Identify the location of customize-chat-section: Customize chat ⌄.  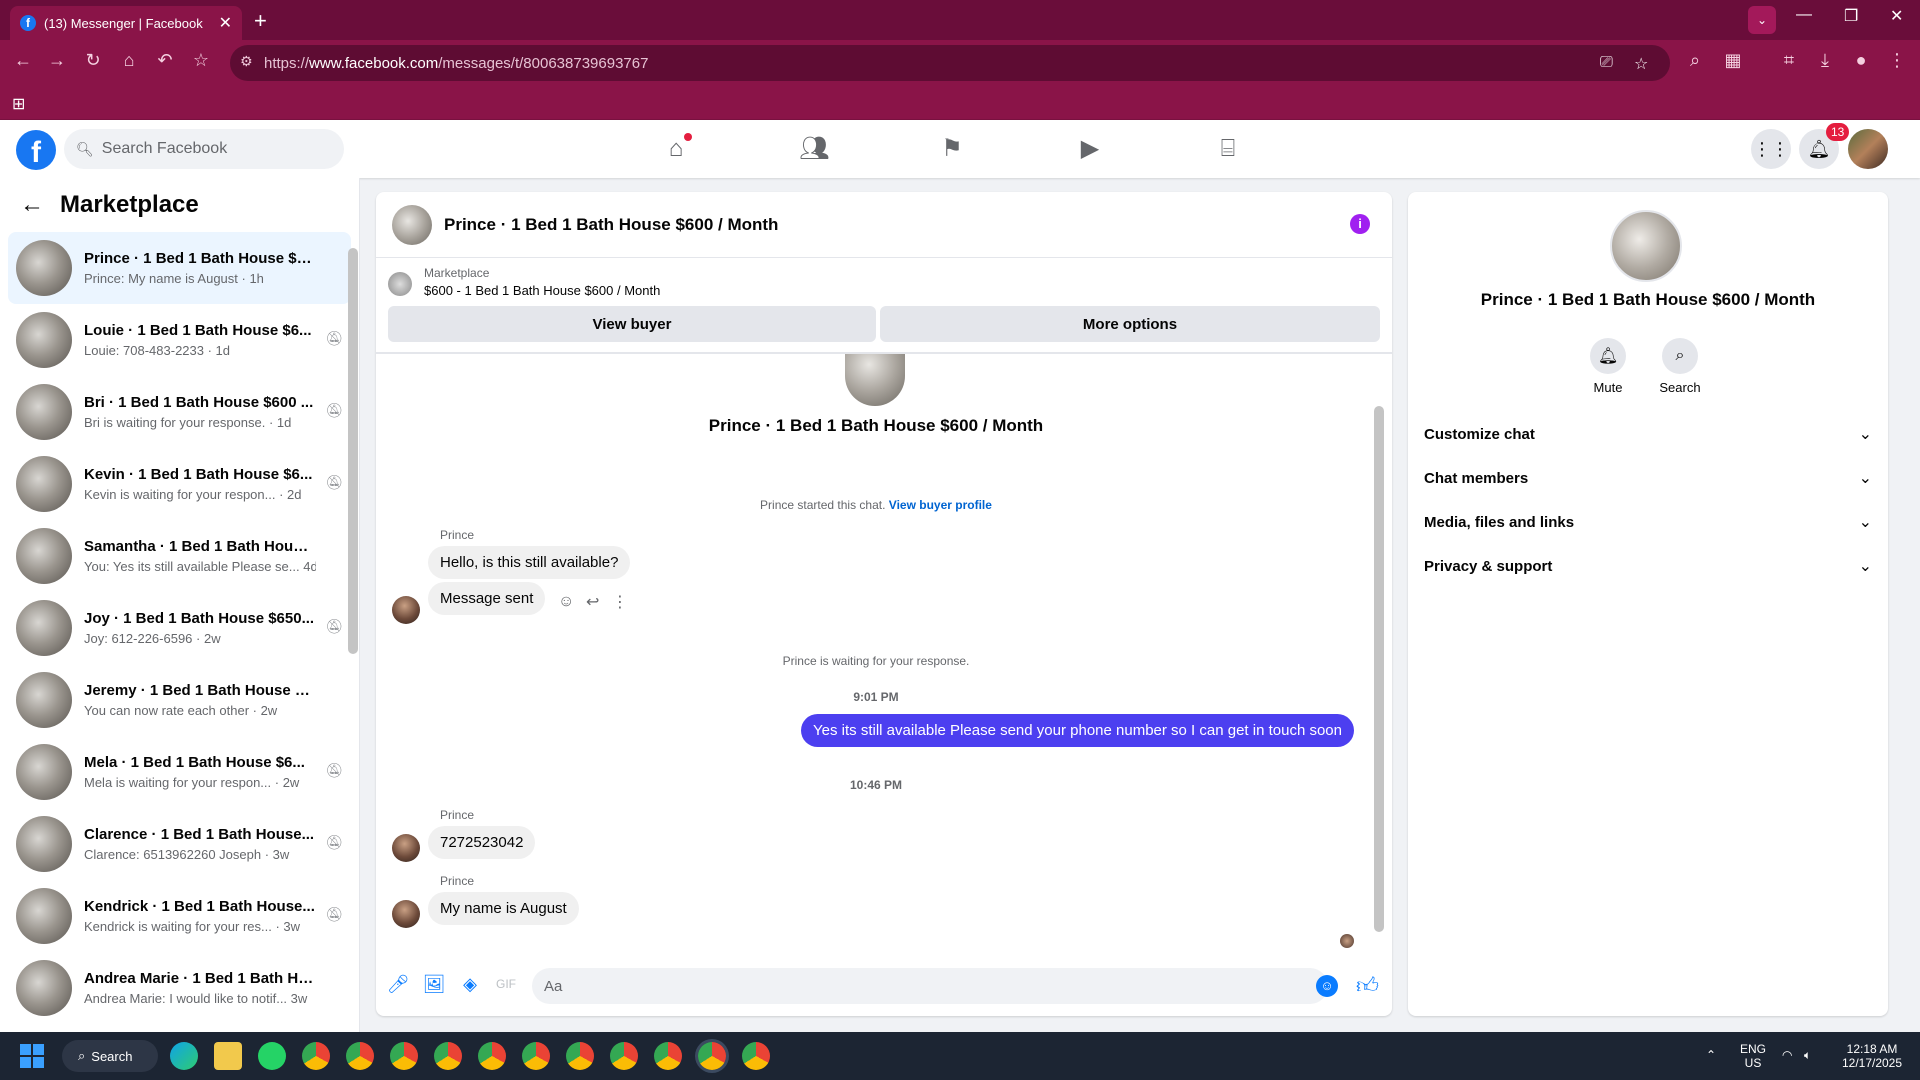
(1648, 434).